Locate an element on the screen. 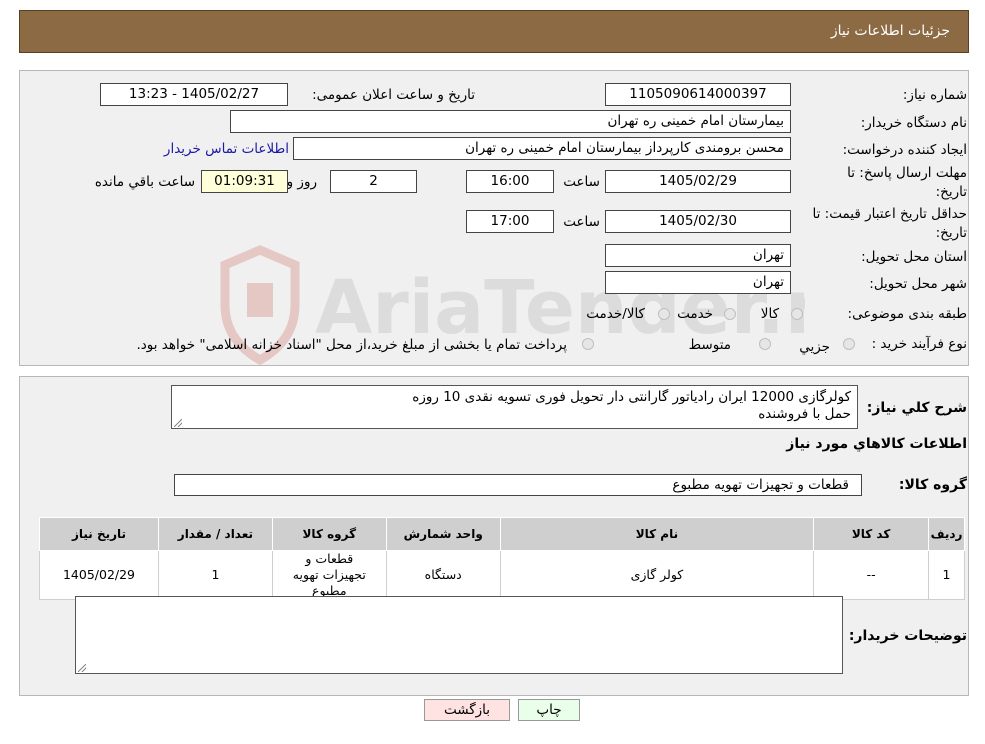 The height and width of the screenshot is (744, 985). purchase-medium-radio is located at coordinates (765, 344).